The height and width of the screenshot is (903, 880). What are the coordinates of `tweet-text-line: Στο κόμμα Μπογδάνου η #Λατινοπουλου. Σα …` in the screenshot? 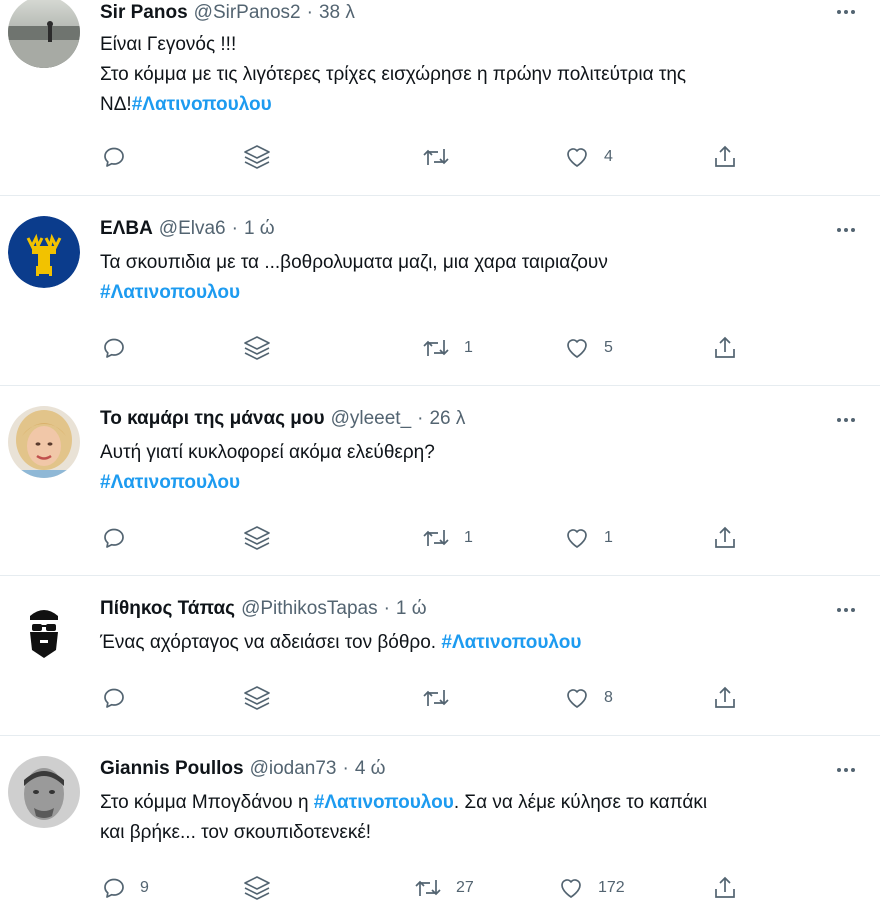 It's located at (470, 803).